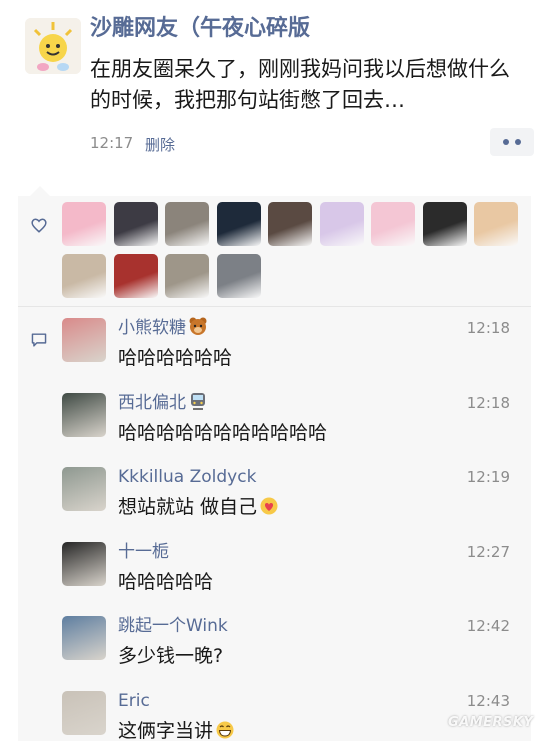 This screenshot has width=550, height=741. Describe the element at coordinates (512, 142) in the screenshot. I see `more-button` at that location.